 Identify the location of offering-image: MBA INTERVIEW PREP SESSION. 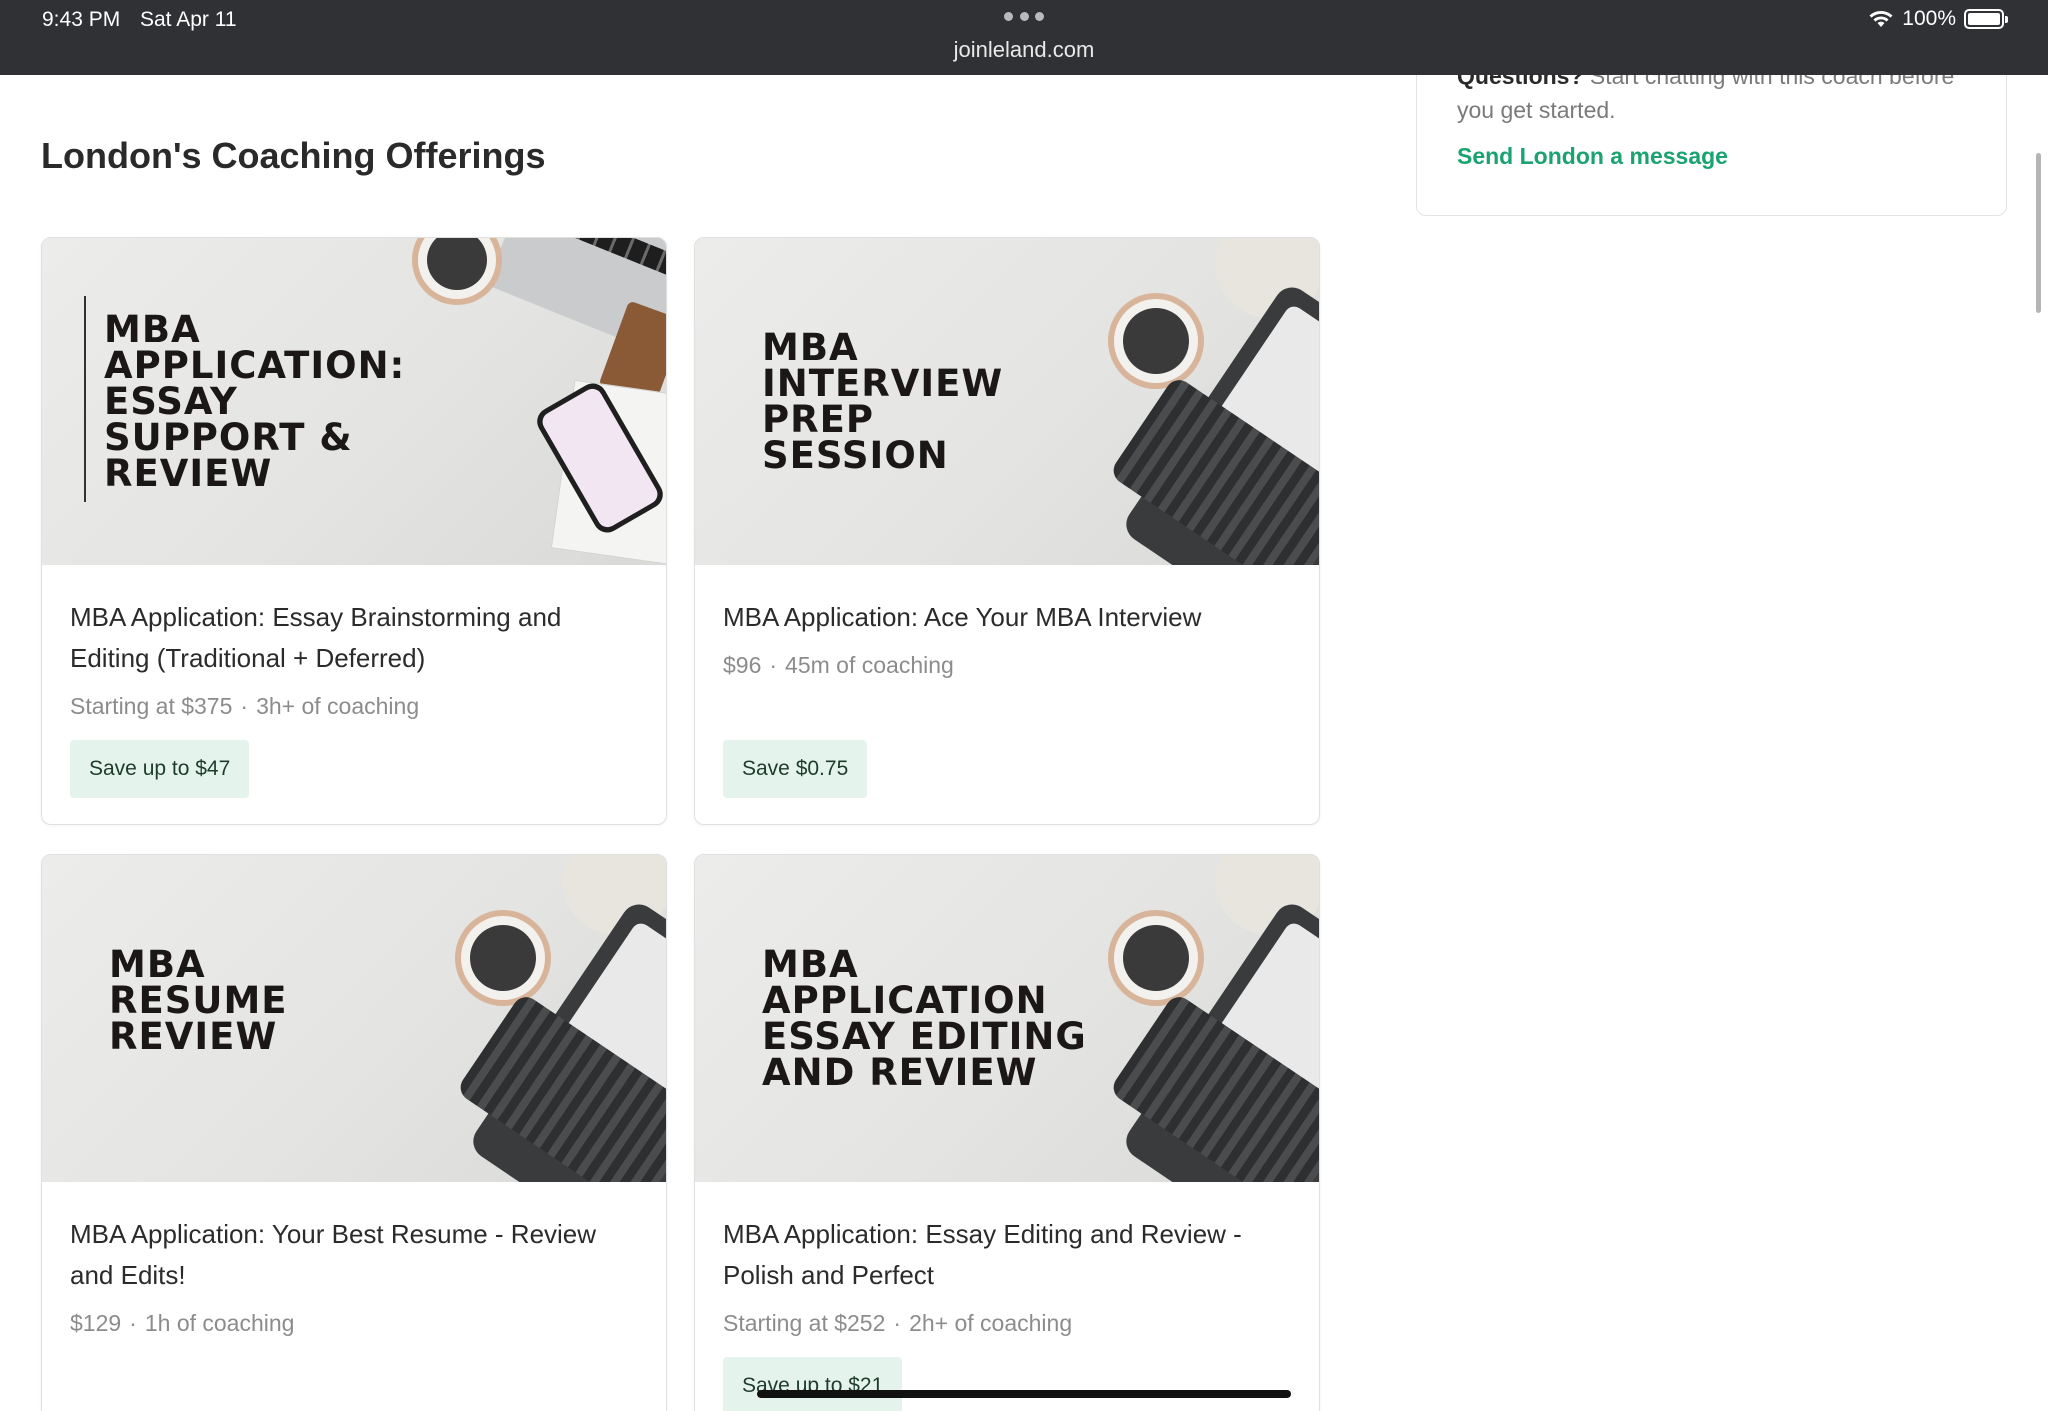
(1007, 401).